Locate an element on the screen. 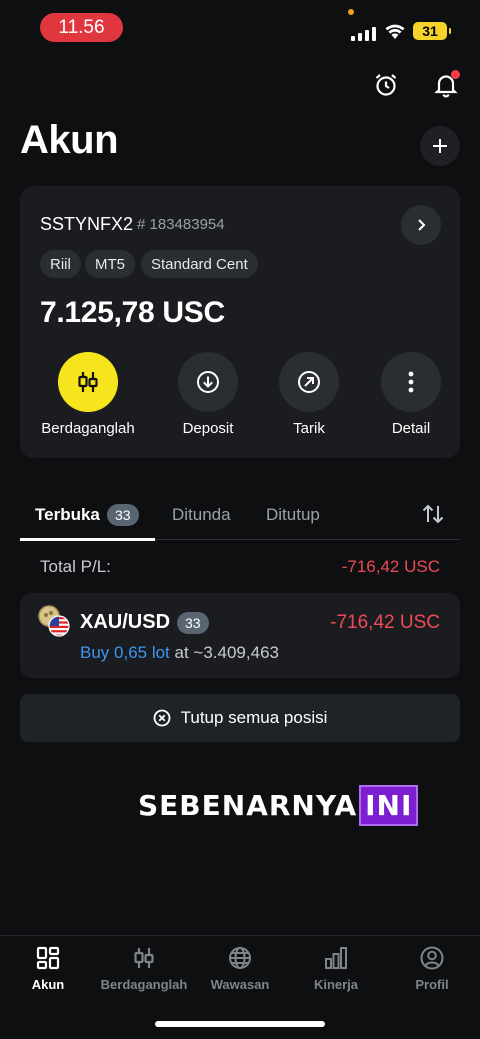 The image size is (480, 1039). tab-open: Terbuka is located at coordinates (67, 515).